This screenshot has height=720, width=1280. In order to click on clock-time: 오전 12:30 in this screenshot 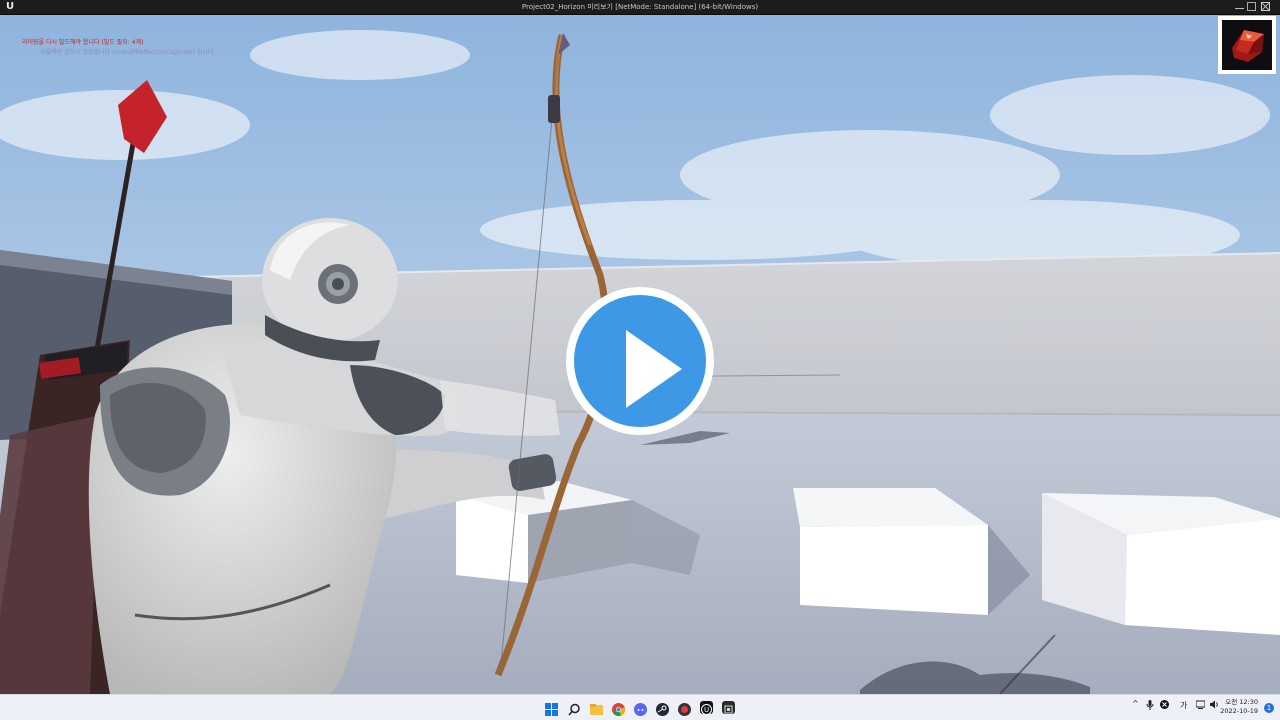, I will do `click(1241, 702)`.